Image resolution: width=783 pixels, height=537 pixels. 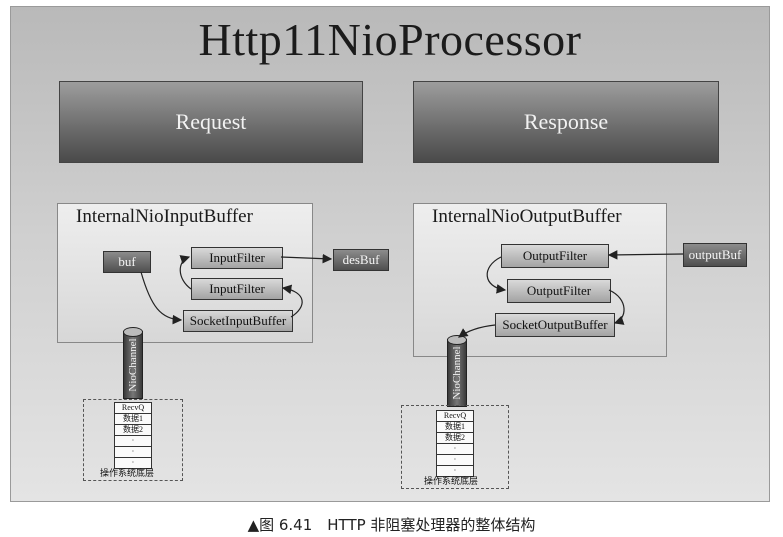 What do you see at coordinates (645, 255) in the screenshot?
I see `arrow-outputbuf-to-filter1` at bounding box center [645, 255].